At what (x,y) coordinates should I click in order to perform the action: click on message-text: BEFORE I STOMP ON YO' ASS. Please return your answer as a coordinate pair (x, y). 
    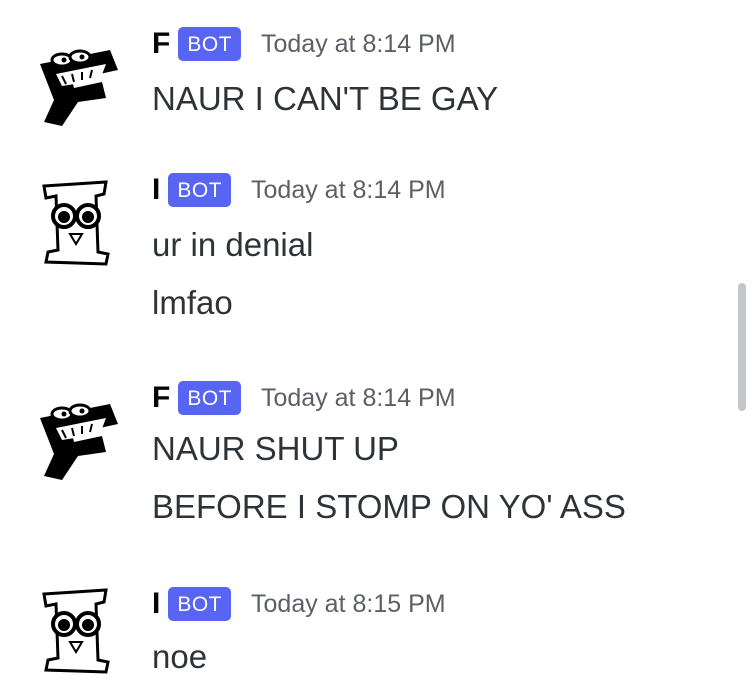
    Looking at the image, I should click on (389, 506).